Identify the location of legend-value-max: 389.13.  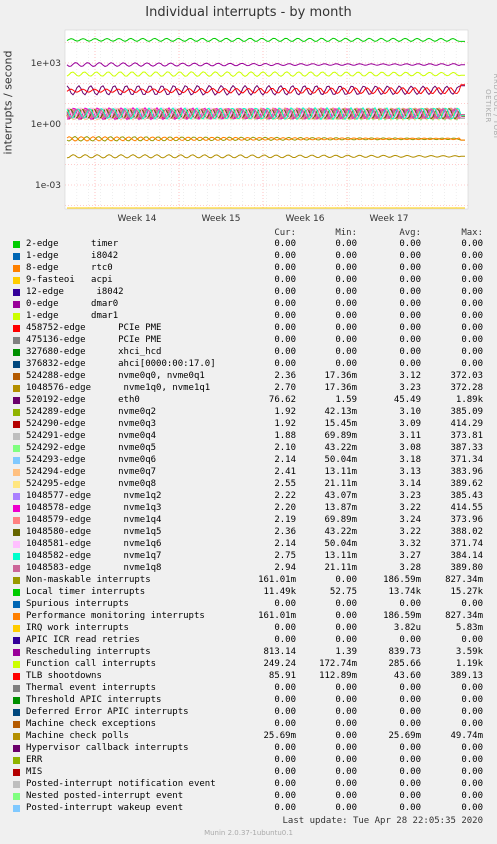
(466, 676).